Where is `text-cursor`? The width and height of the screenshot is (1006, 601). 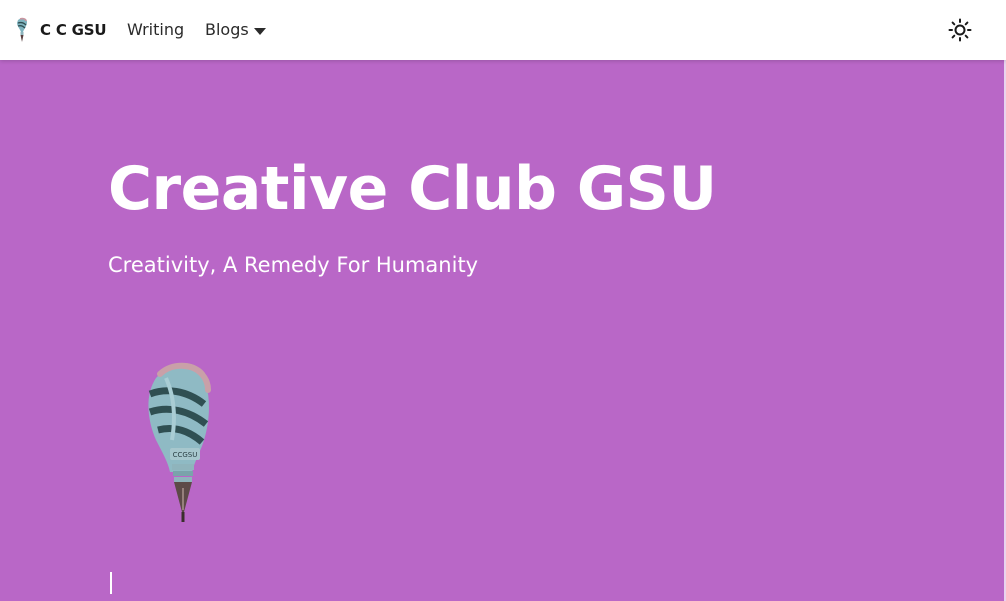 text-cursor is located at coordinates (111, 583).